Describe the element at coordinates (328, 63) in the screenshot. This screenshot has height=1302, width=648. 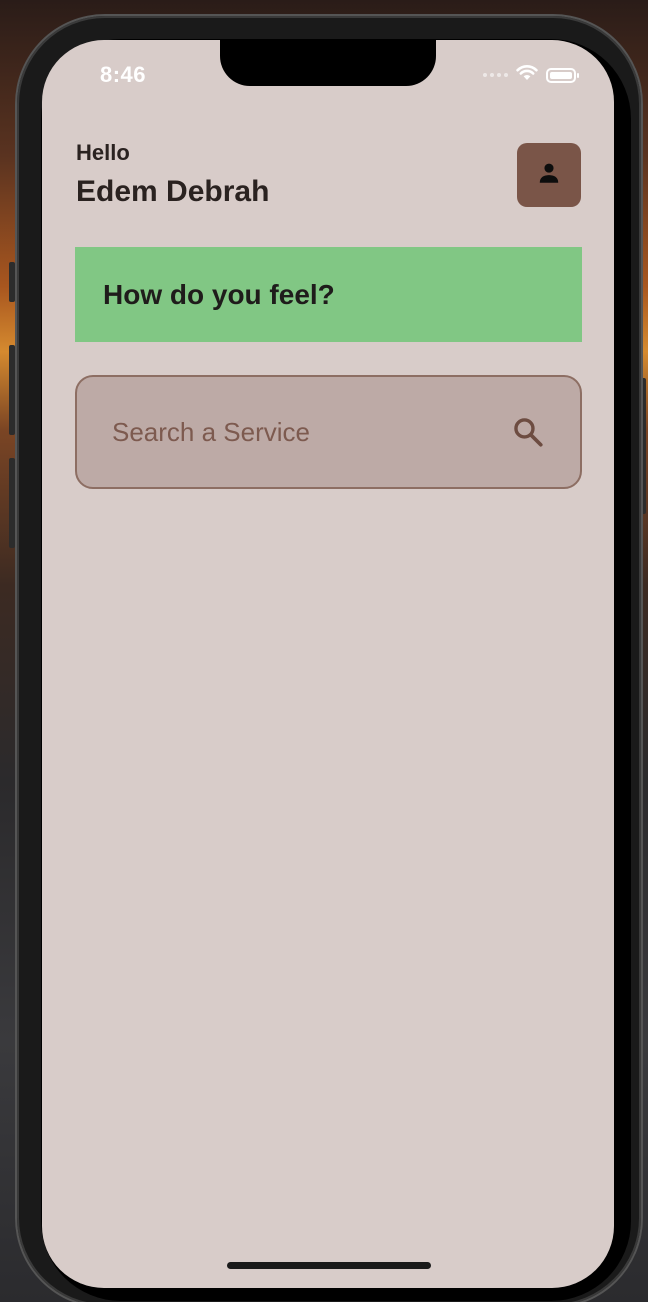
I see `notch` at that location.